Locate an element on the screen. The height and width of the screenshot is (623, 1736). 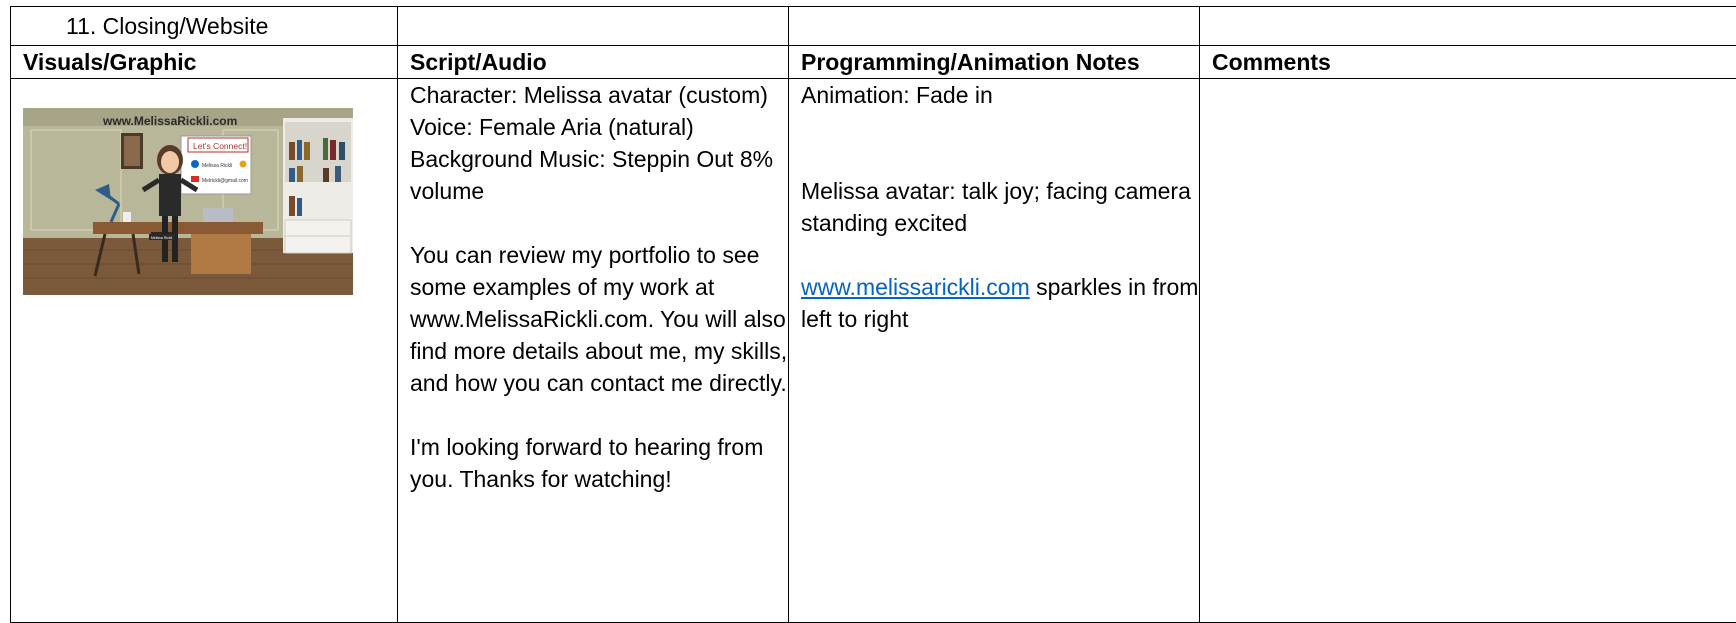
scene-title-cell: 11. Closing/Website is located at coordinates (204, 26).